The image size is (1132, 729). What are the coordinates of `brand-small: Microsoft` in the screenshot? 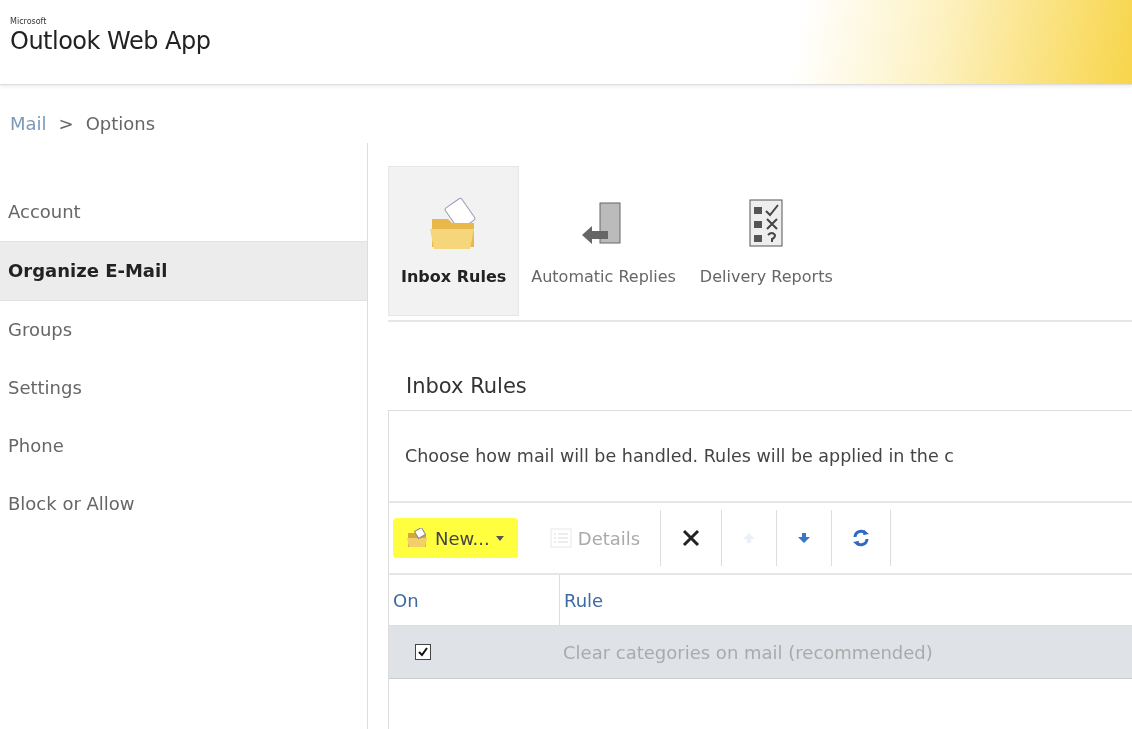 It's located at (29, 22).